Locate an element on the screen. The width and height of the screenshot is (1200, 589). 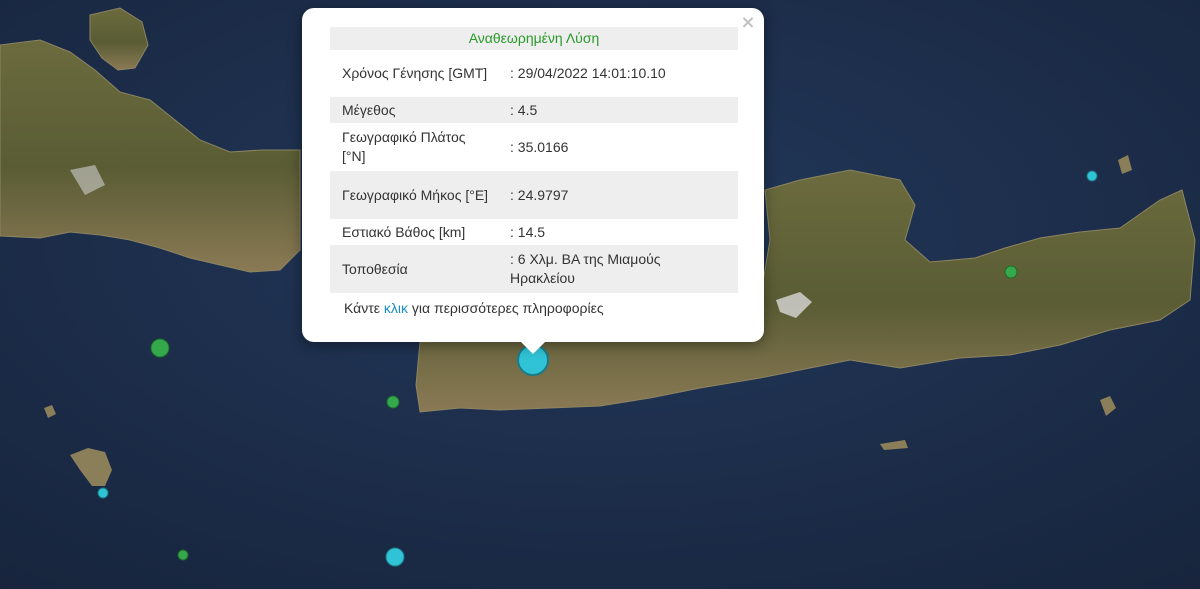
info-label: Γεωγραφικό Μήκος [°E] is located at coordinates (417, 195).